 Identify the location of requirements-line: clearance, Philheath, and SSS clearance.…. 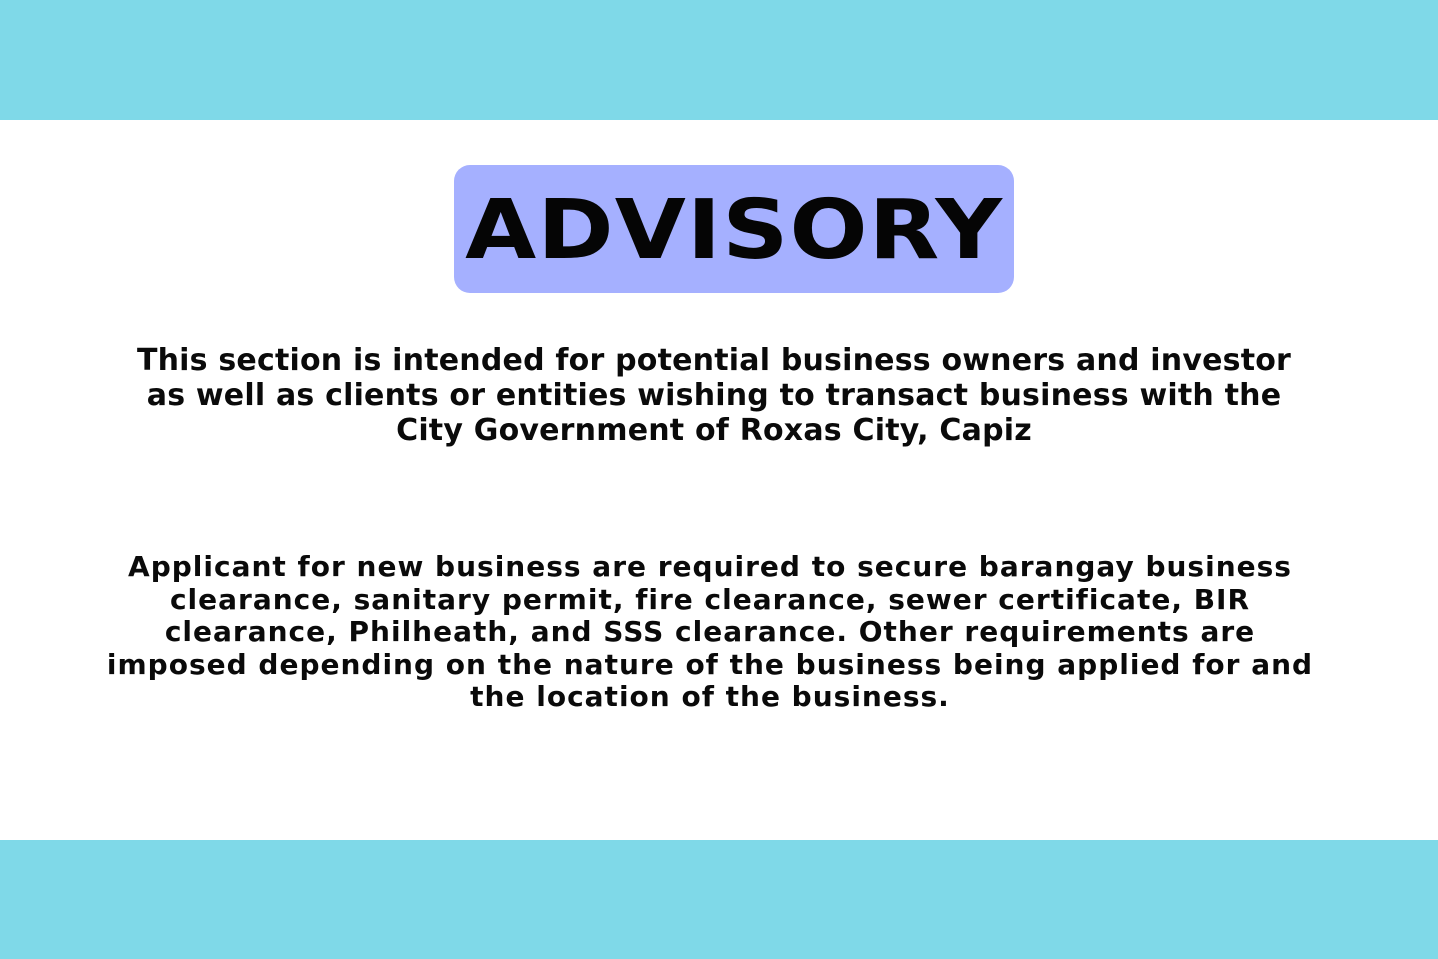
(710, 631).